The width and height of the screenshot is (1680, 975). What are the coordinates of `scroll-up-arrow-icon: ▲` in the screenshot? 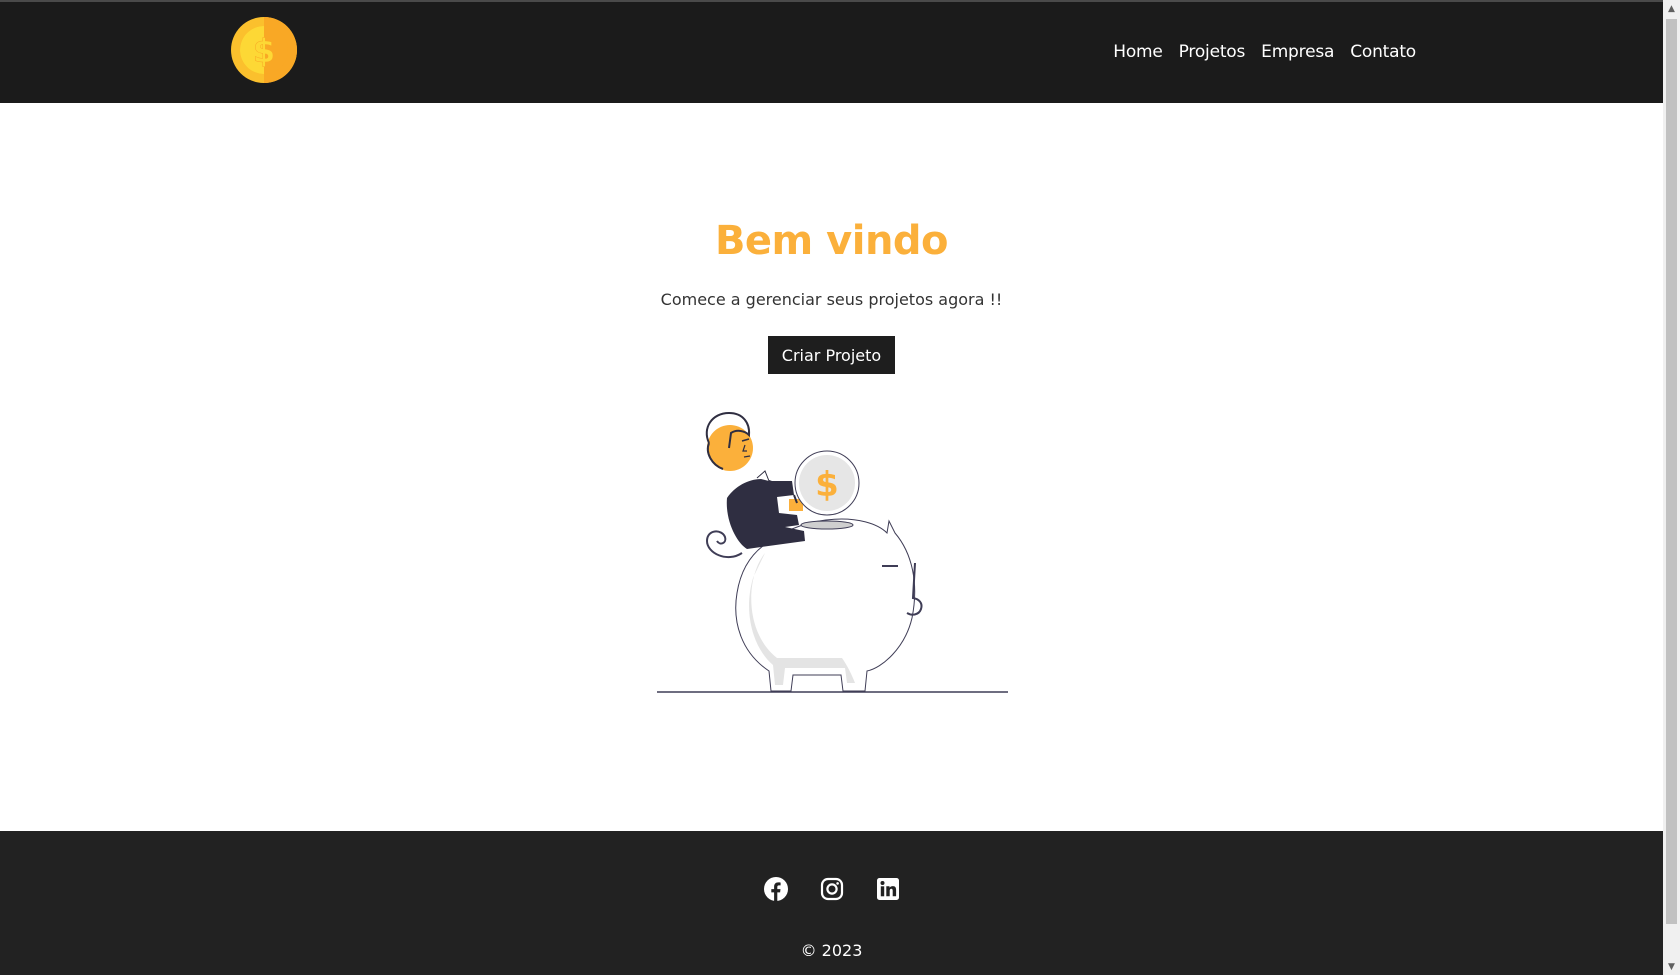 It's located at (1671, 8).